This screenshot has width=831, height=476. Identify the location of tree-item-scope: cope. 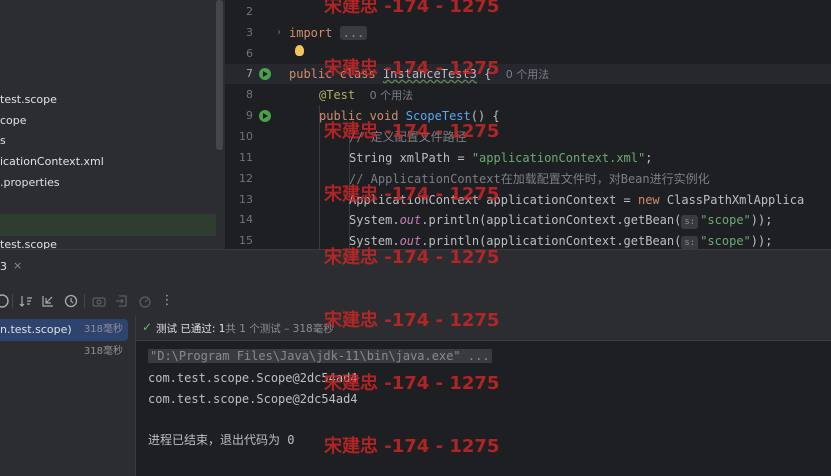
(13, 121).